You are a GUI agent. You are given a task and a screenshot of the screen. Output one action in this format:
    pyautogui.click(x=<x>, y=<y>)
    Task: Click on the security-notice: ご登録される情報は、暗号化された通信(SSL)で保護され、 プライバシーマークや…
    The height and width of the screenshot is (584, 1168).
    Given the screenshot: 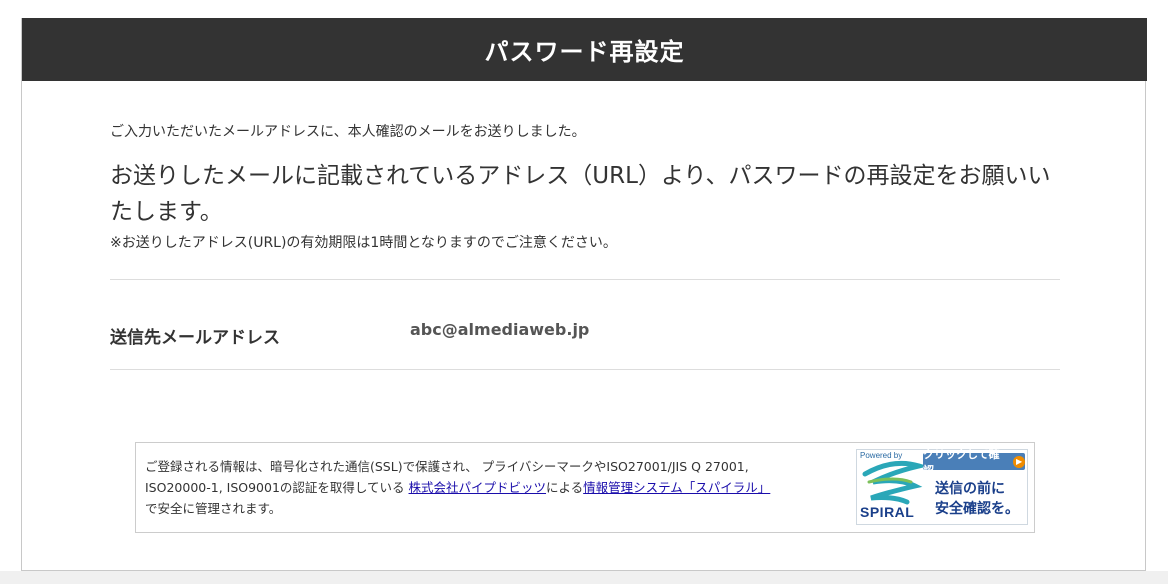 What is the action you would take?
    pyautogui.click(x=585, y=487)
    